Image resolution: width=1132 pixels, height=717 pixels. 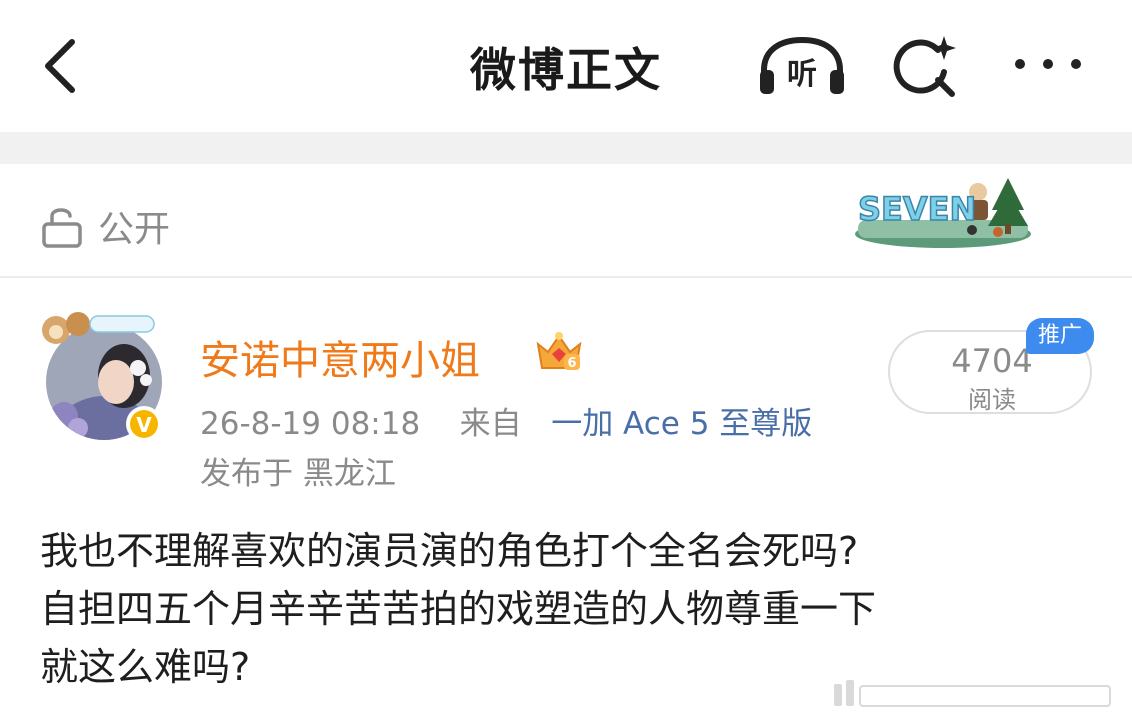 I want to click on listen-button: 听, so click(x=802, y=67).